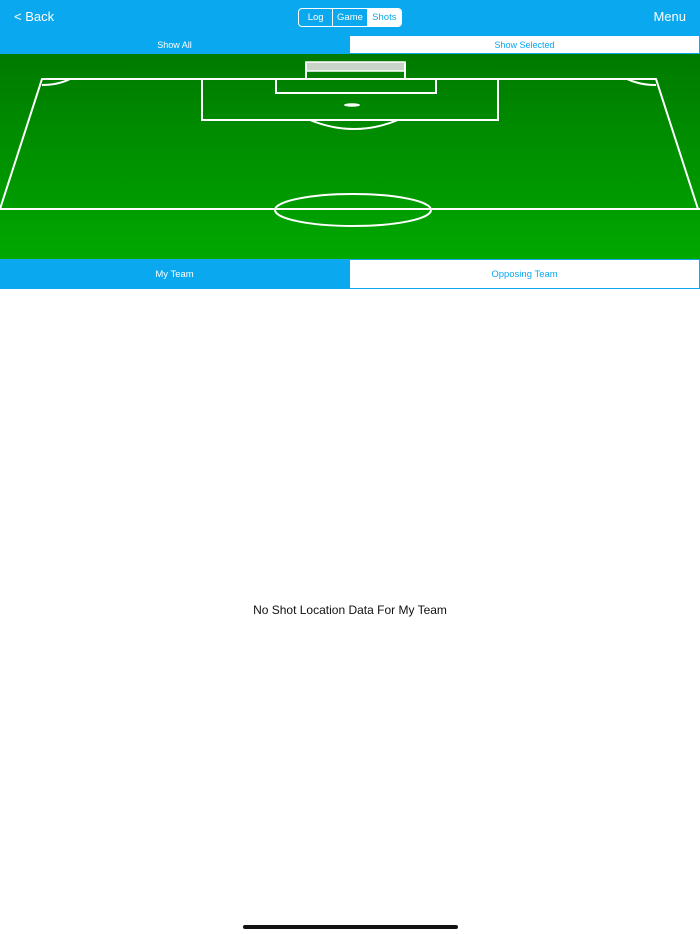  What do you see at coordinates (383, 17) in the screenshot?
I see `segment-shots: Shots` at bounding box center [383, 17].